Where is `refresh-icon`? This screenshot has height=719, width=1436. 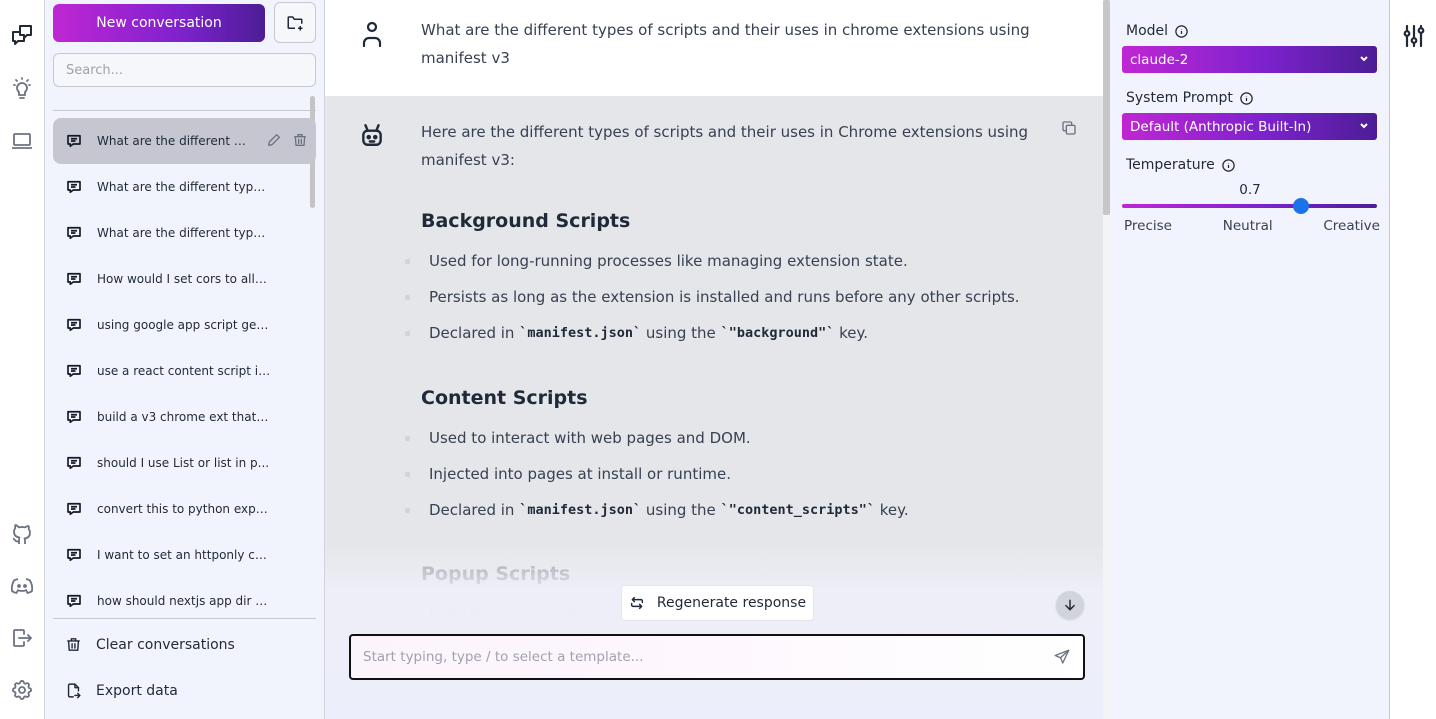 refresh-icon is located at coordinates (636, 603).